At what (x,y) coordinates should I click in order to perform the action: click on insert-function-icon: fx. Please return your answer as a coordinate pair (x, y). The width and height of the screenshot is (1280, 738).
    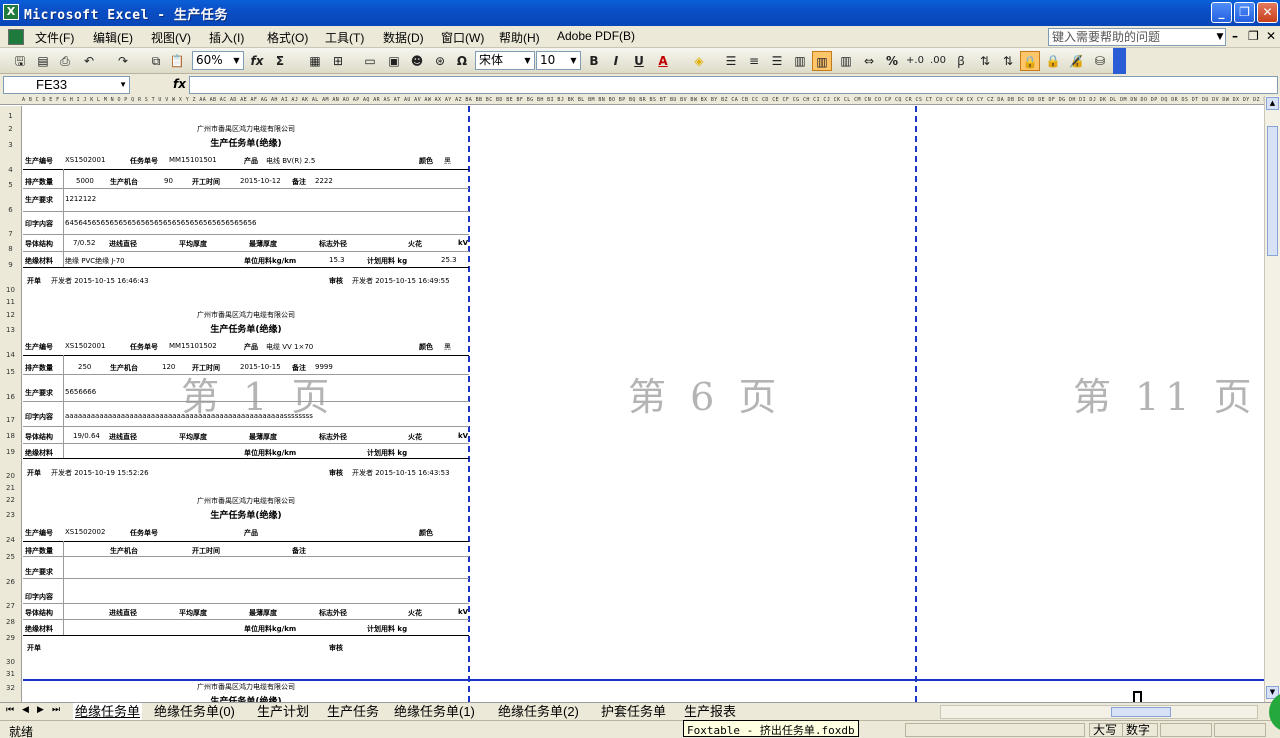
    Looking at the image, I should click on (257, 61).